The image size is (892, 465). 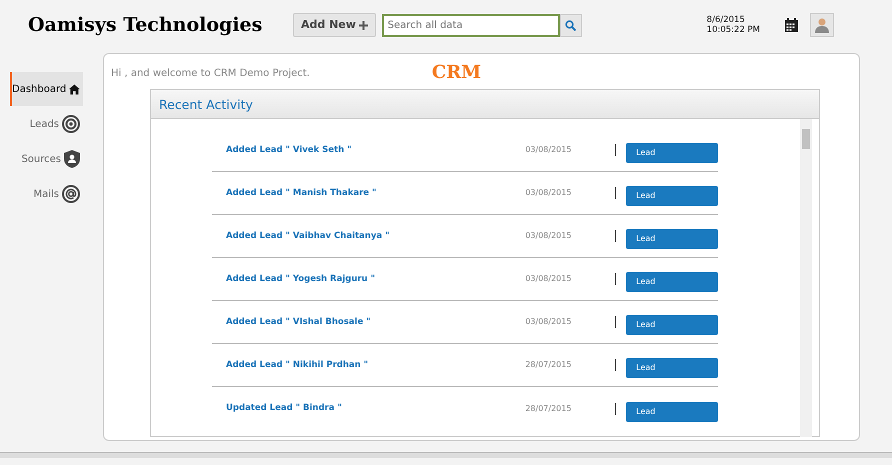 What do you see at coordinates (376, 150) in the screenshot?
I see `activity-link: Added Lead " Vivek Seth "` at bounding box center [376, 150].